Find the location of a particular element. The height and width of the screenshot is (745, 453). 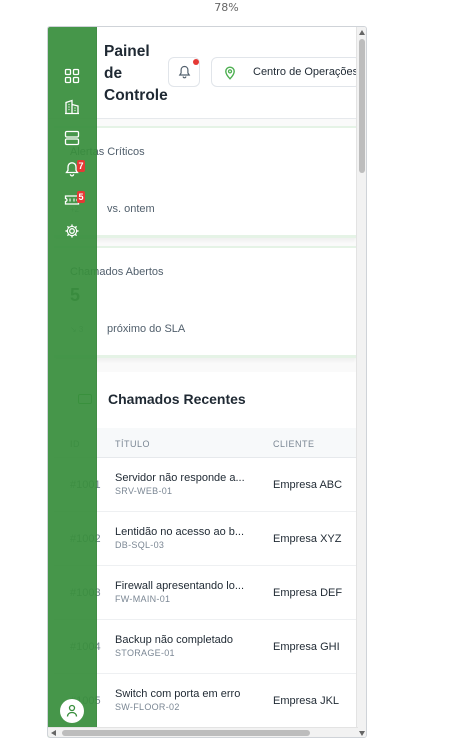

bell-icon is located at coordinates (184, 72).